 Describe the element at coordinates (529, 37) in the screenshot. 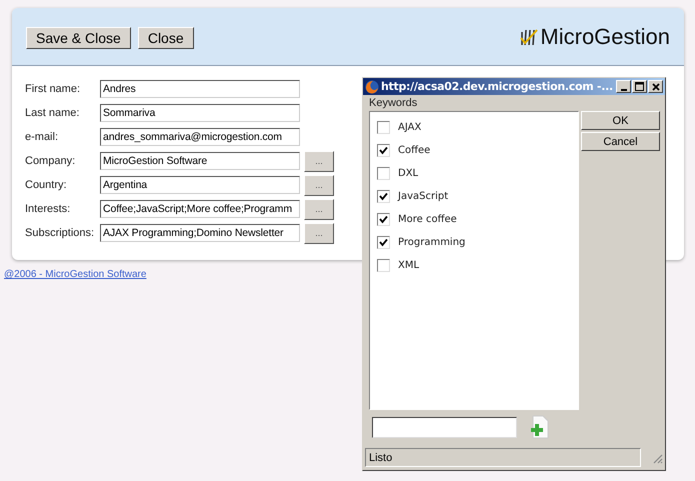

I see `checkmark-logo-icon` at that location.